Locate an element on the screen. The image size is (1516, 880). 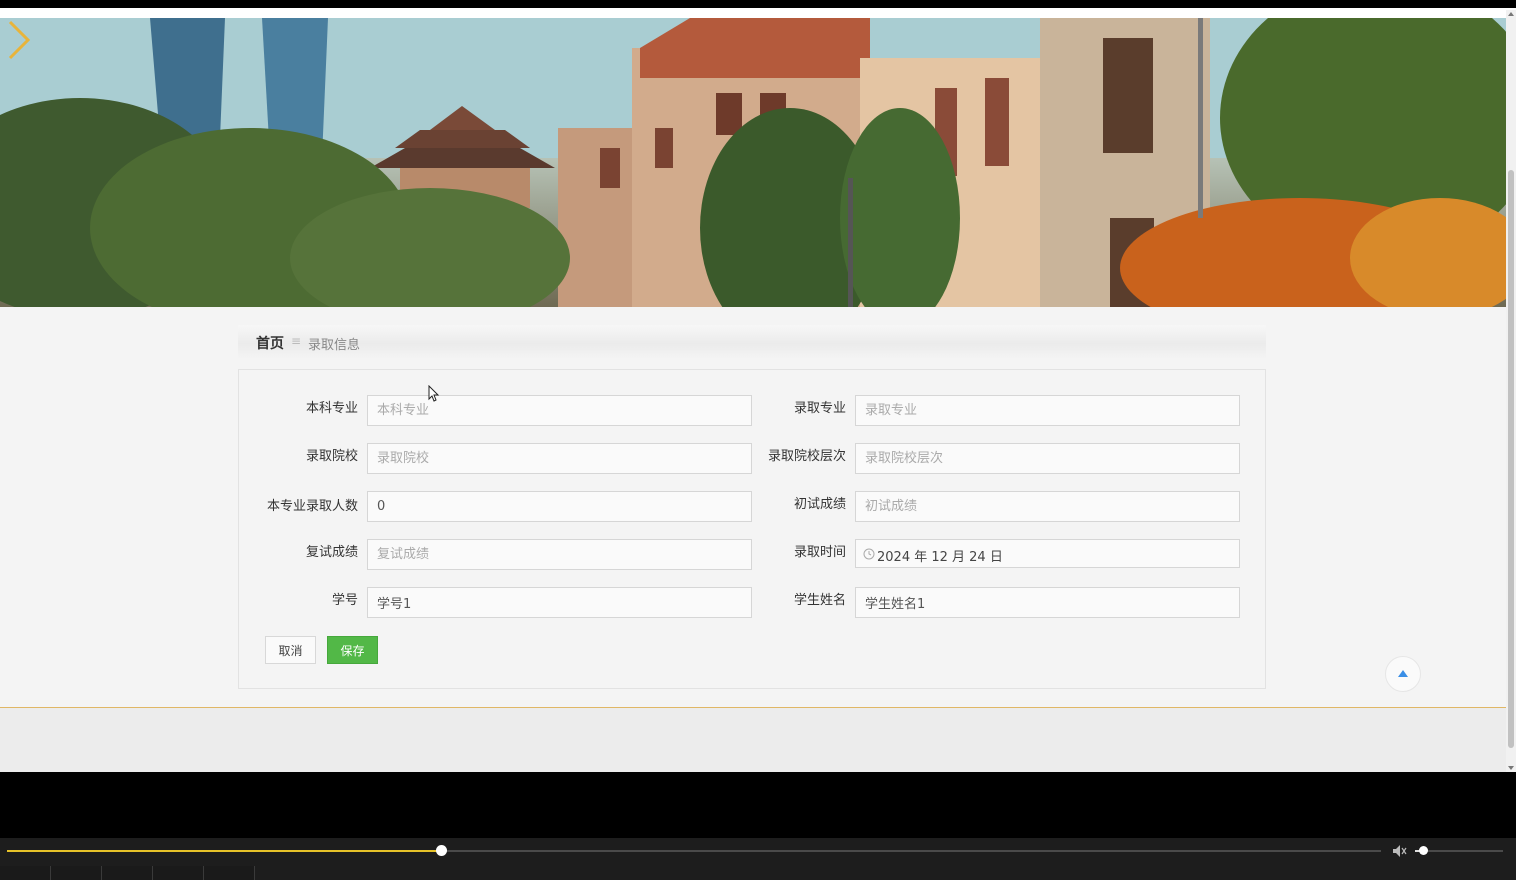
seek-handle is located at coordinates (442, 850).